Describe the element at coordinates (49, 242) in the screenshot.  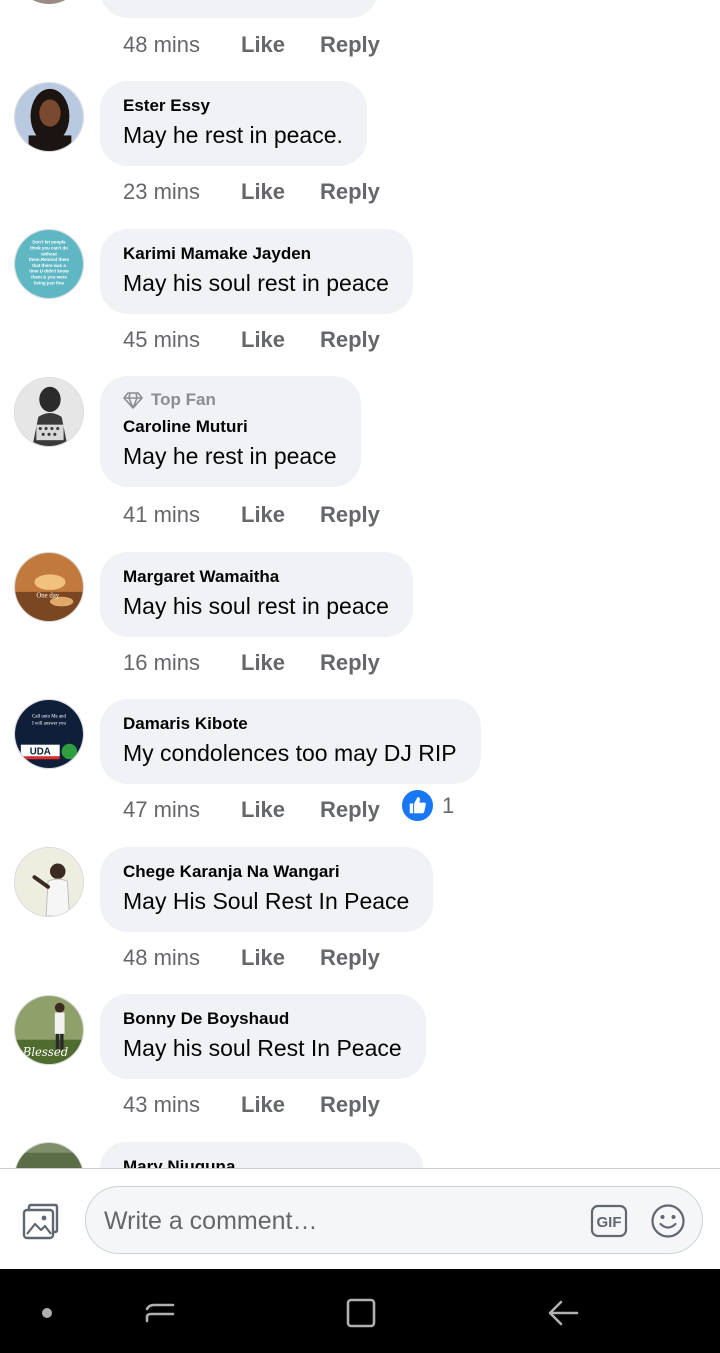
I see `avatar-quote-line: Don't let people` at that location.